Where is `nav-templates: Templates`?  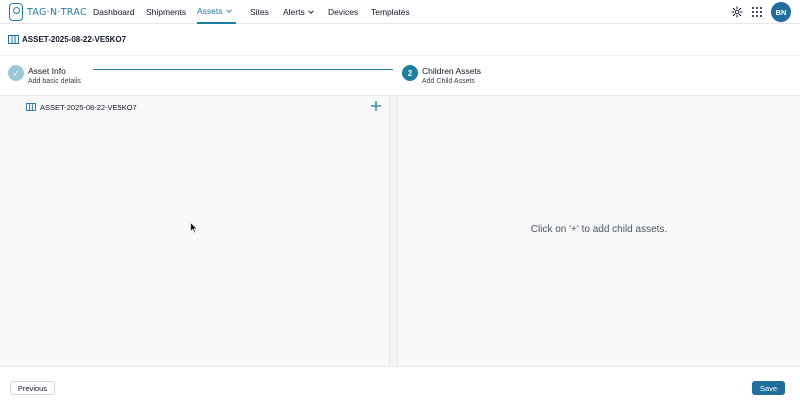
nav-templates: Templates is located at coordinates (390, 12).